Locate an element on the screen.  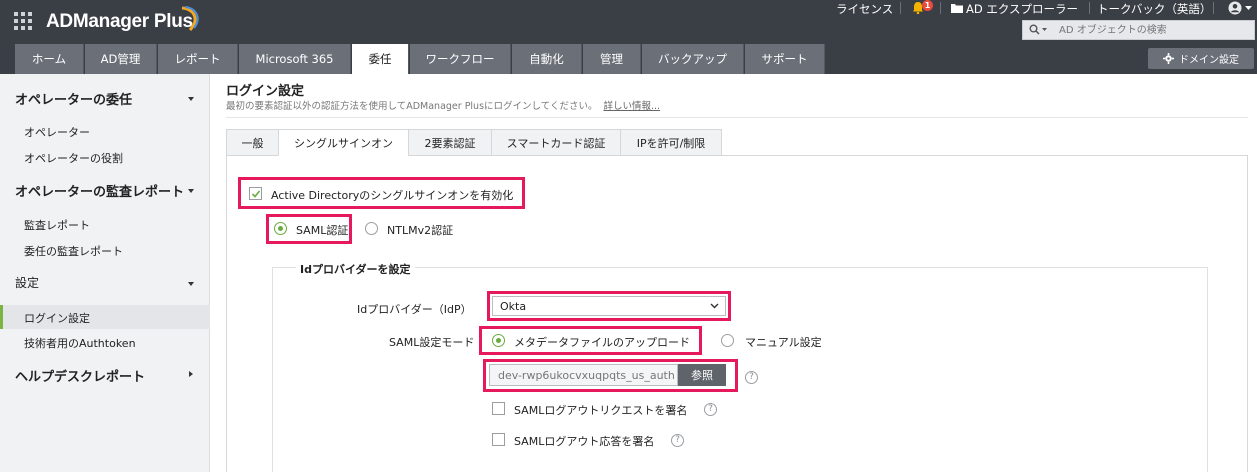
chevron-right-icon is located at coordinates (191, 374).